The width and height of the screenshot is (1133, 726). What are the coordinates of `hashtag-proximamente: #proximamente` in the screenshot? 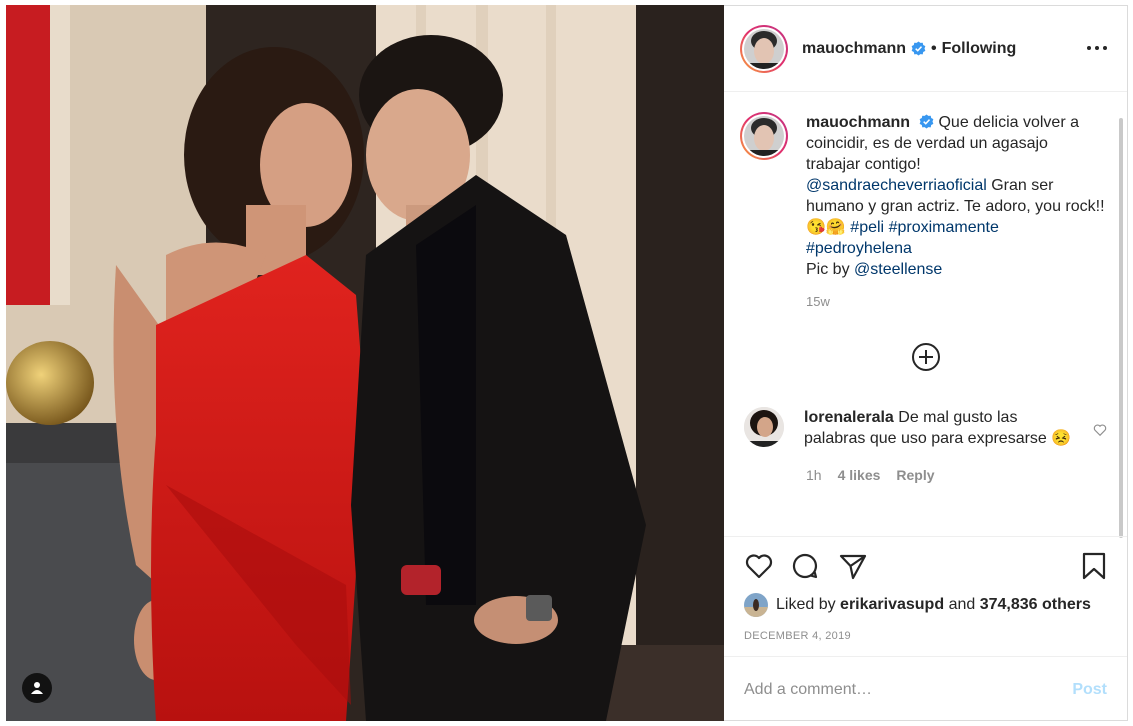 It's located at (944, 227).